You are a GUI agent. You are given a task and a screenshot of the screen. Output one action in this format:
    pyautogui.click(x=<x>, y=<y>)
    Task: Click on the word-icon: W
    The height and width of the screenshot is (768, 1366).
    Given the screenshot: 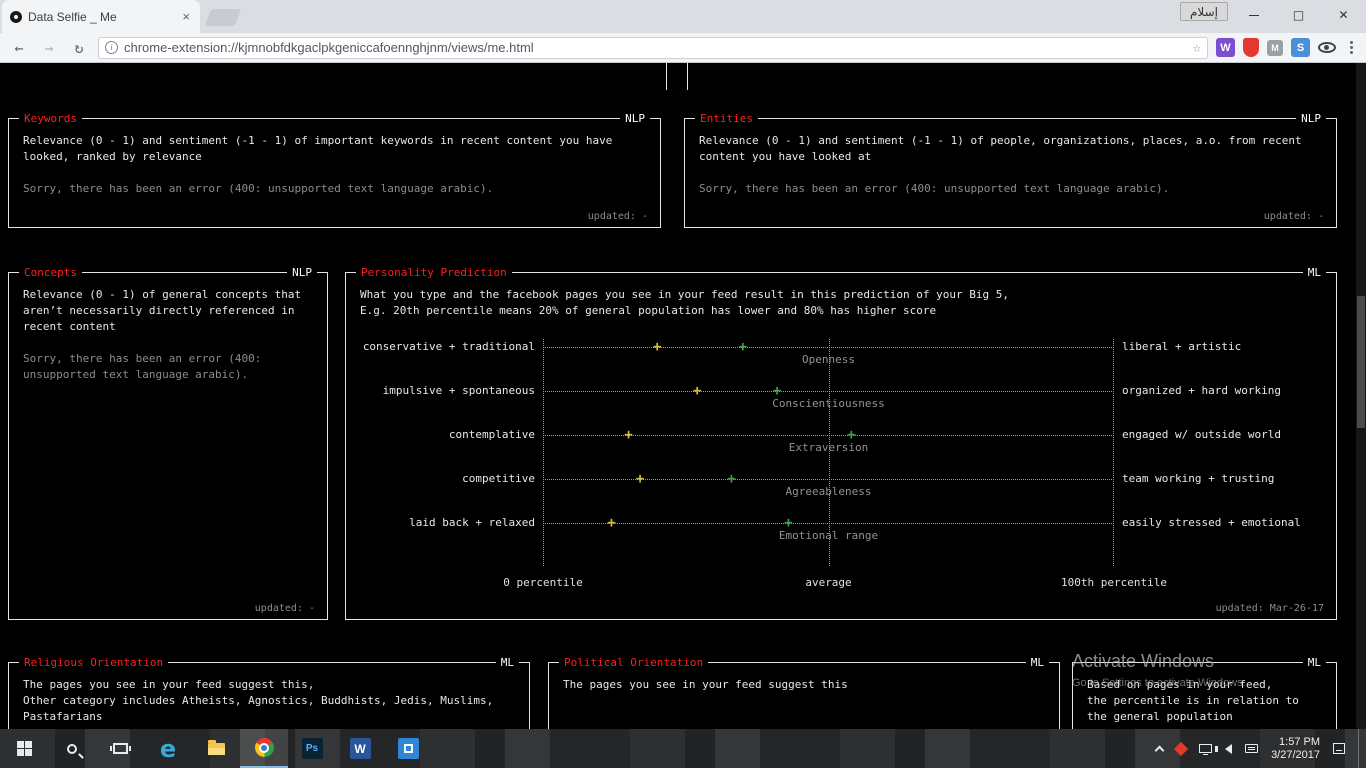 What is the action you would take?
    pyautogui.click(x=360, y=748)
    